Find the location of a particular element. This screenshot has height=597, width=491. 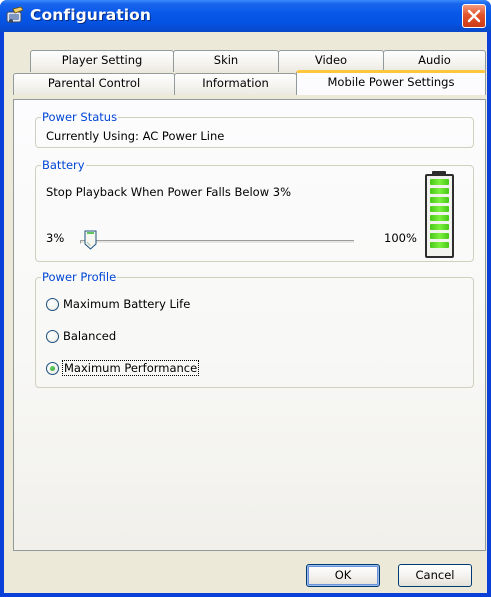

tab-label: Skin is located at coordinates (226, 60).